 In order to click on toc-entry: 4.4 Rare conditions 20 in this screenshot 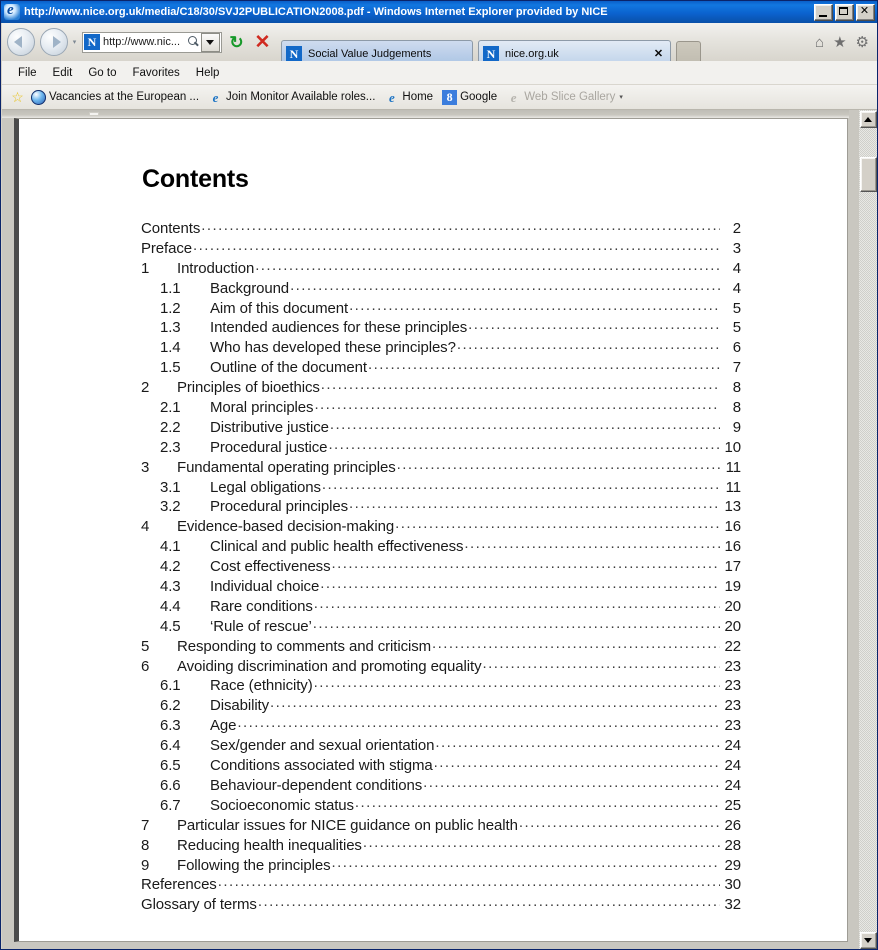, I will do `click(441, 607)`.